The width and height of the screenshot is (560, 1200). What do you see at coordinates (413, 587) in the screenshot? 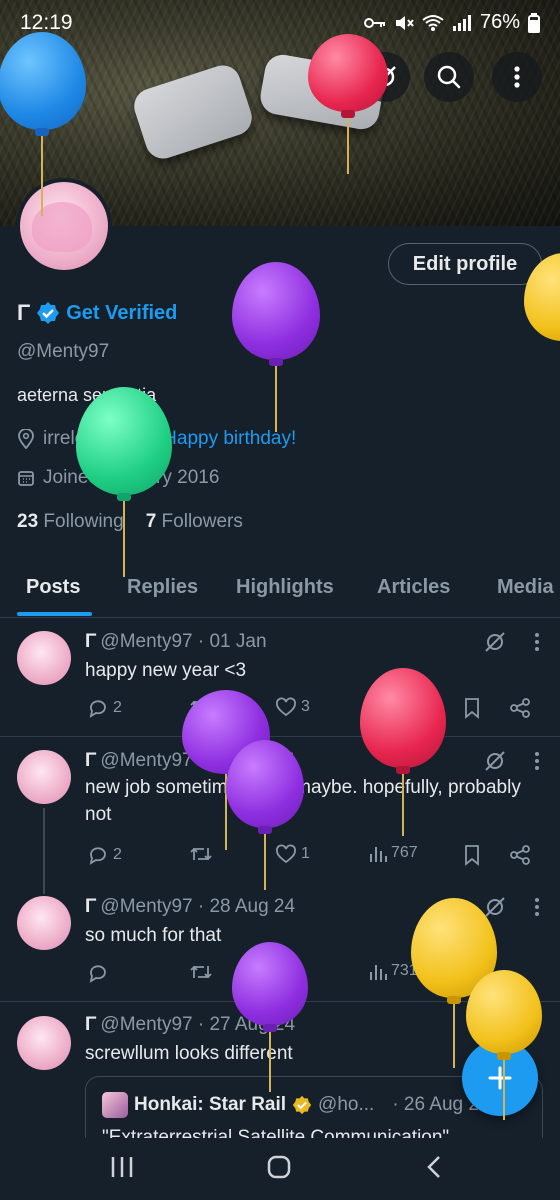
I see `tab-articles: Articles` at bounding box center [413, 587].